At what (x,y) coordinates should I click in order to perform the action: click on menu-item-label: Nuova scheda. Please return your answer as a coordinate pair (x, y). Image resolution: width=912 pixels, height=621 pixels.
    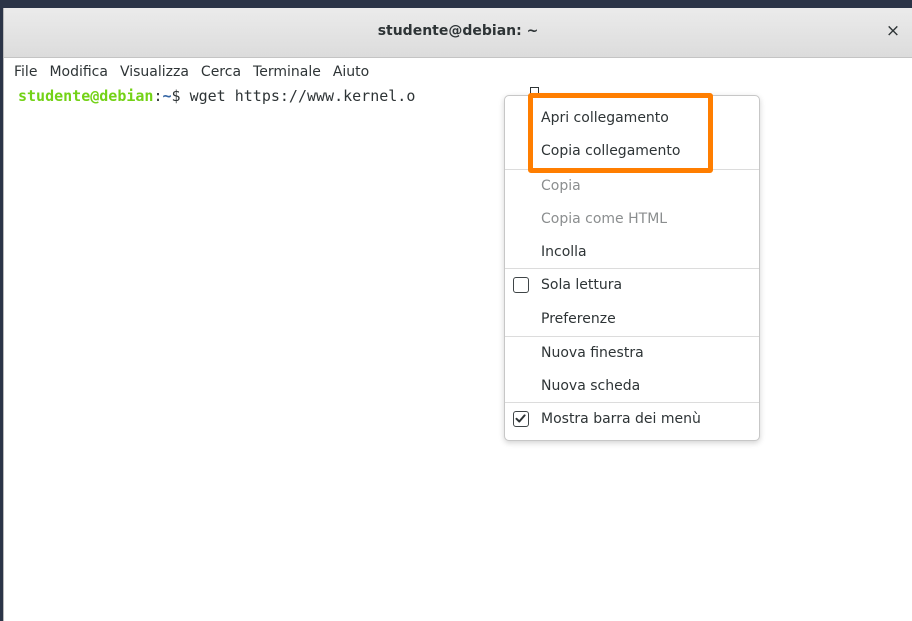
    Looking at the image, I should click on (591, 386).